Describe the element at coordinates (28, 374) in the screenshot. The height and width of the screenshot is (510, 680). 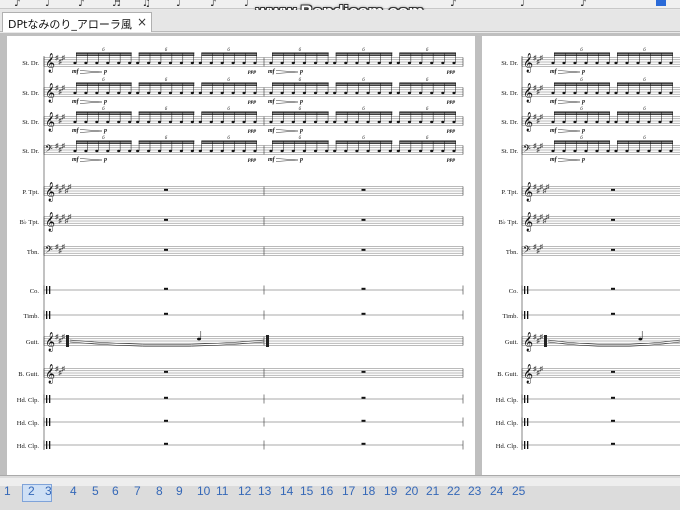
I see `instrument-label: B. Guit.` at that location.